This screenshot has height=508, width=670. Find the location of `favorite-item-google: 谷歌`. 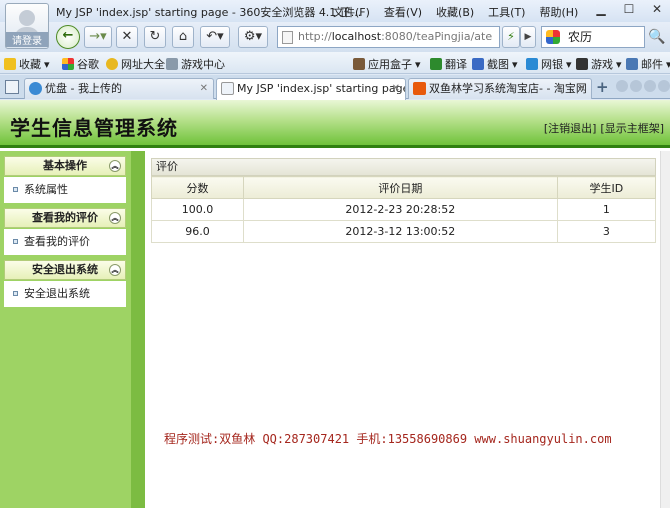

favorite-item-google: 谷歌 is located at coordinates (80, 64).